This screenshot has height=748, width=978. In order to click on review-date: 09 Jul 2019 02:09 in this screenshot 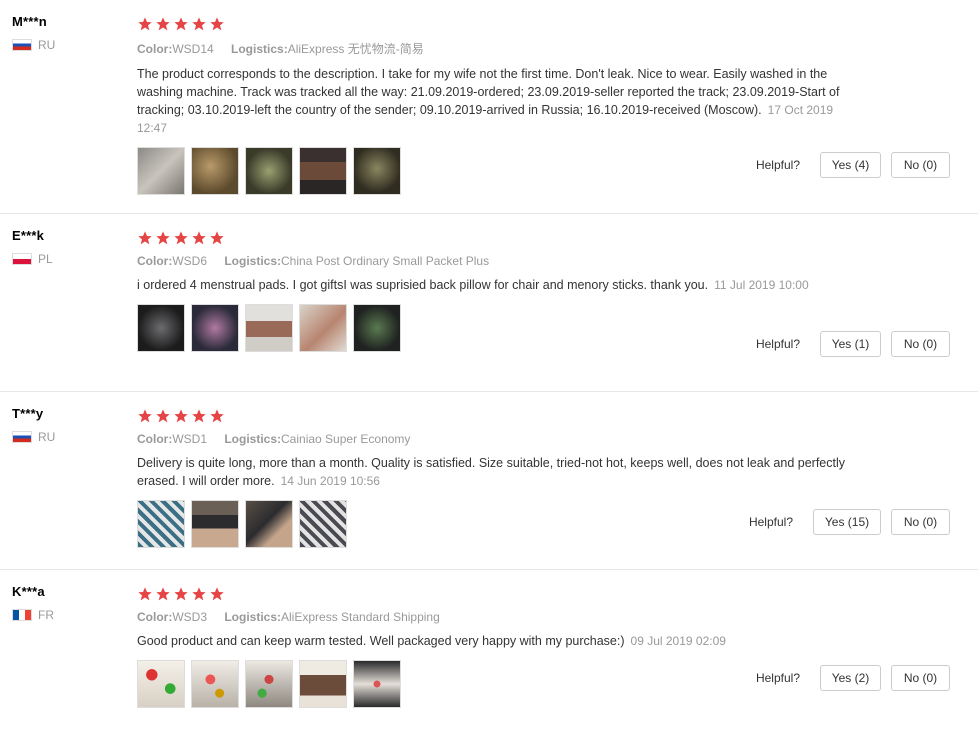, I will do `click(678, 641)`.